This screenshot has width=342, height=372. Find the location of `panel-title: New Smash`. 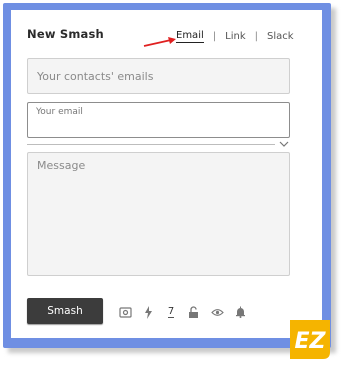

panel-title: New Smash is located at coordinates (65, 34).